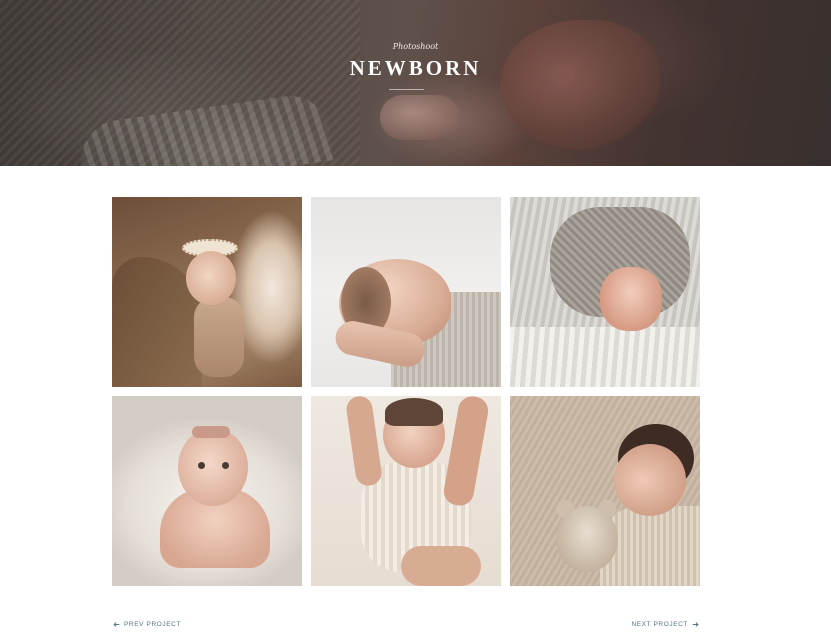 The height and width of the screenshot is (643, 831). What do you see at coordinates (415, 46) in the screenshot?
I see `hero-subtitle: Photoshoot` at bounding box center [415, 46].